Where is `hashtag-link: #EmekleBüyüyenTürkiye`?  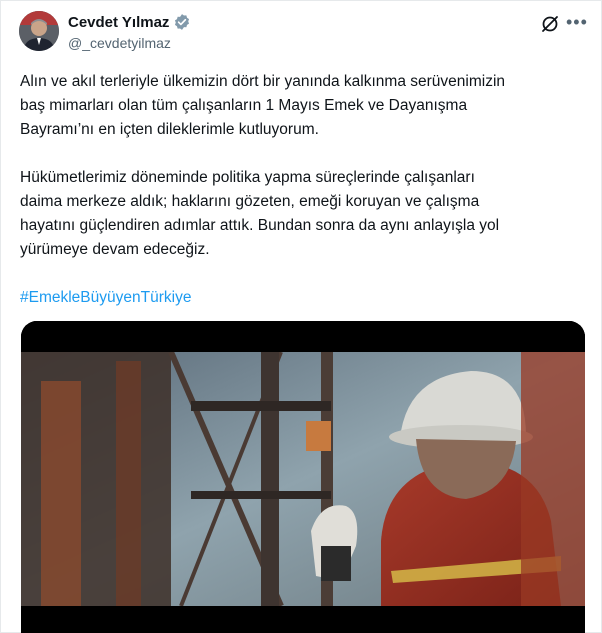 hashtag-link: #EmekleBüyüyenTürkiye is located at coordinates (302, 298).